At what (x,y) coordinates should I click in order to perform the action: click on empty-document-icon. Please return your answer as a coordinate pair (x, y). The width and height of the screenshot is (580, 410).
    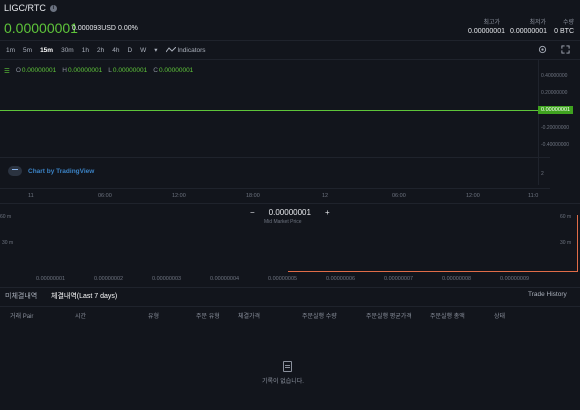
    Looking at the image, I should click on (287, 366).